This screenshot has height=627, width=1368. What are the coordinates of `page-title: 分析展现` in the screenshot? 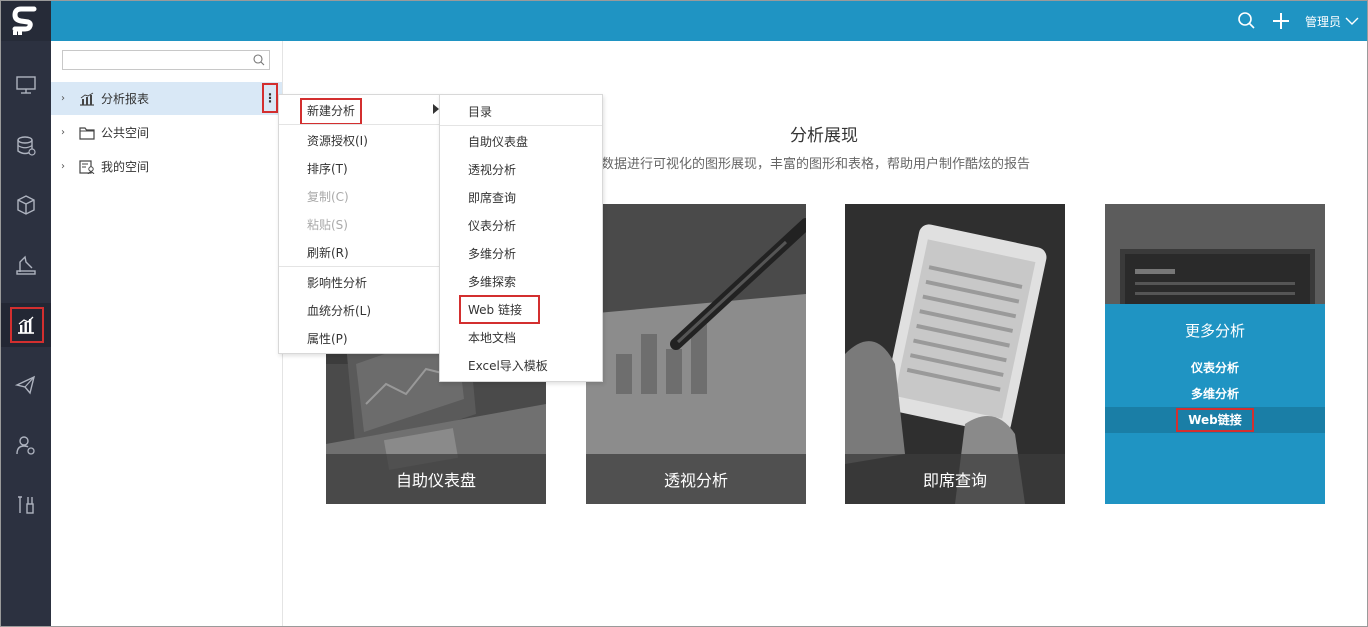 It's located at (824, 136).